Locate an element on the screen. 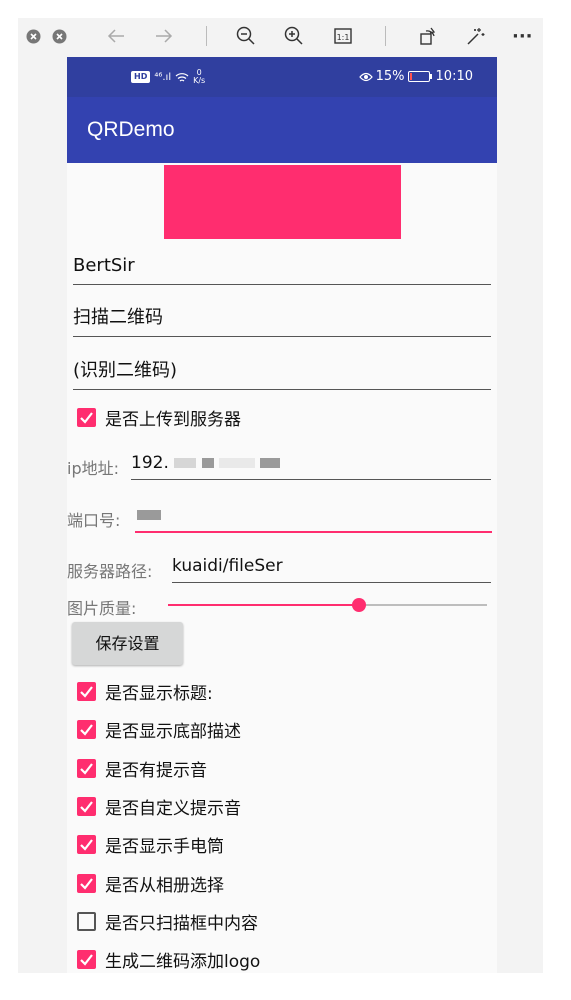  option-checkbox-7: 是否只扫描框中内容 is located at coordinates (167, 921).